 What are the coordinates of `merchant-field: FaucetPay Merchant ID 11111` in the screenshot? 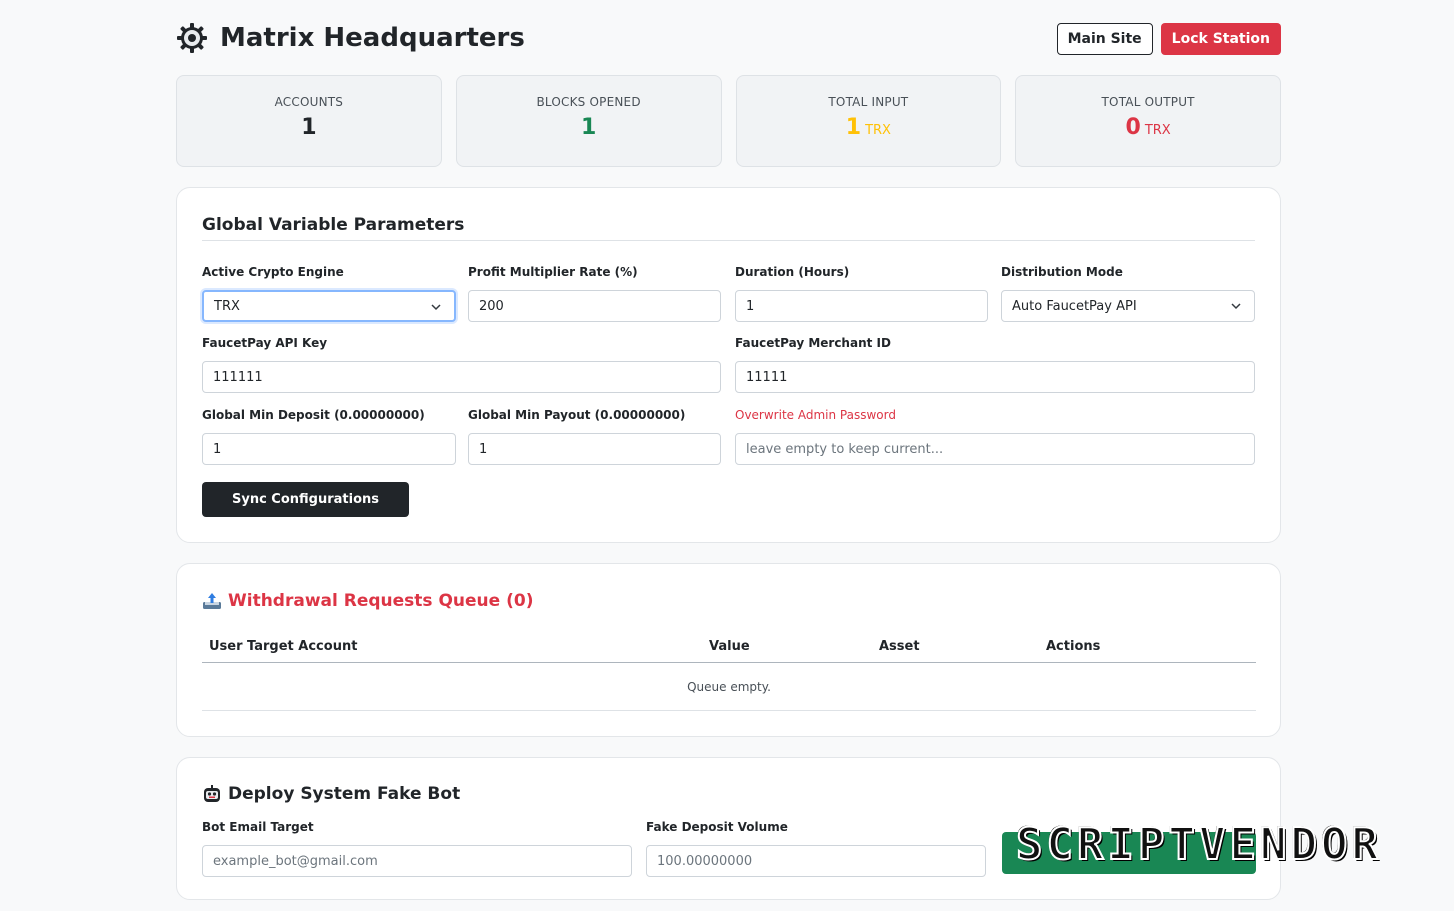 It's located at (995, 364).